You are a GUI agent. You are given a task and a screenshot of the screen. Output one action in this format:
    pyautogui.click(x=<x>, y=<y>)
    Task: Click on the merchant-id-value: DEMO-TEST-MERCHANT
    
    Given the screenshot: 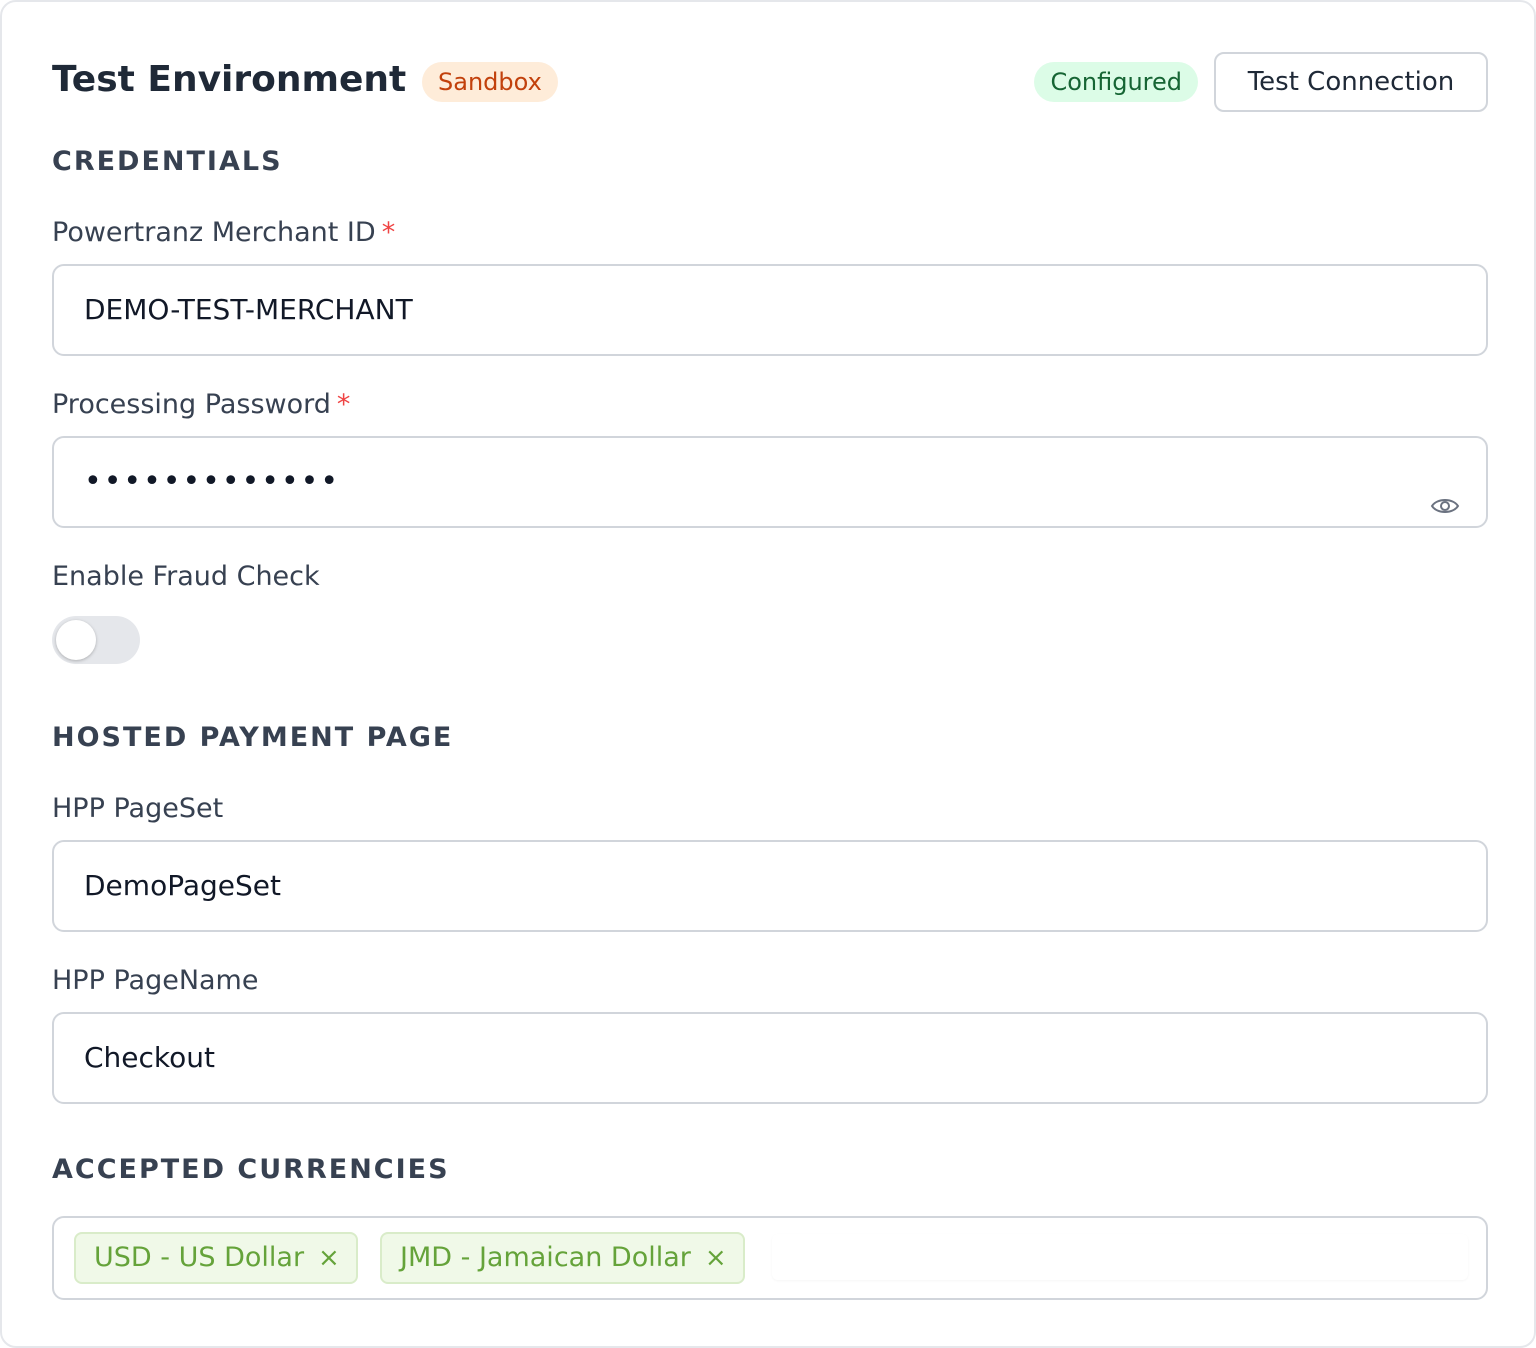 What is the action you would take?
    pyautogui.click(x=248, y=309)
    